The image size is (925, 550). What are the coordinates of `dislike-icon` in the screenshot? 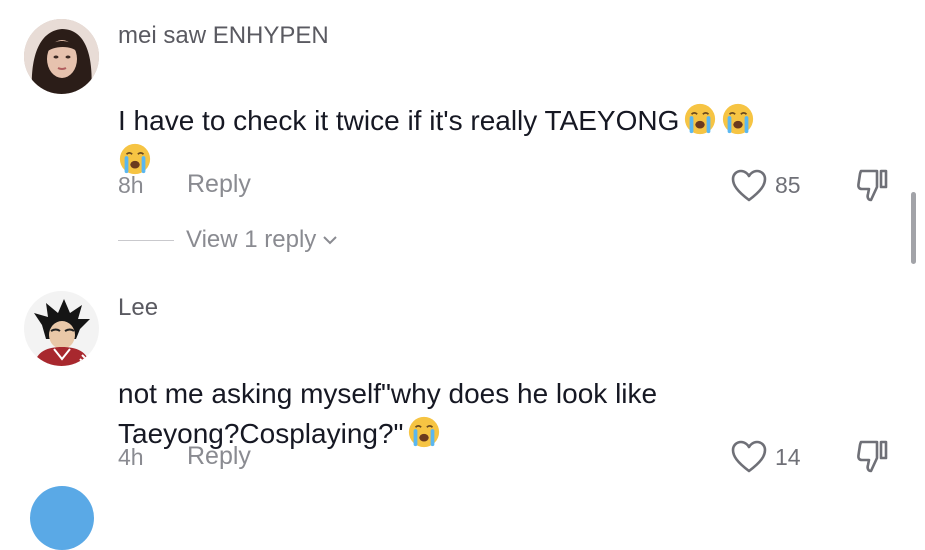 It's located at (872, 456).